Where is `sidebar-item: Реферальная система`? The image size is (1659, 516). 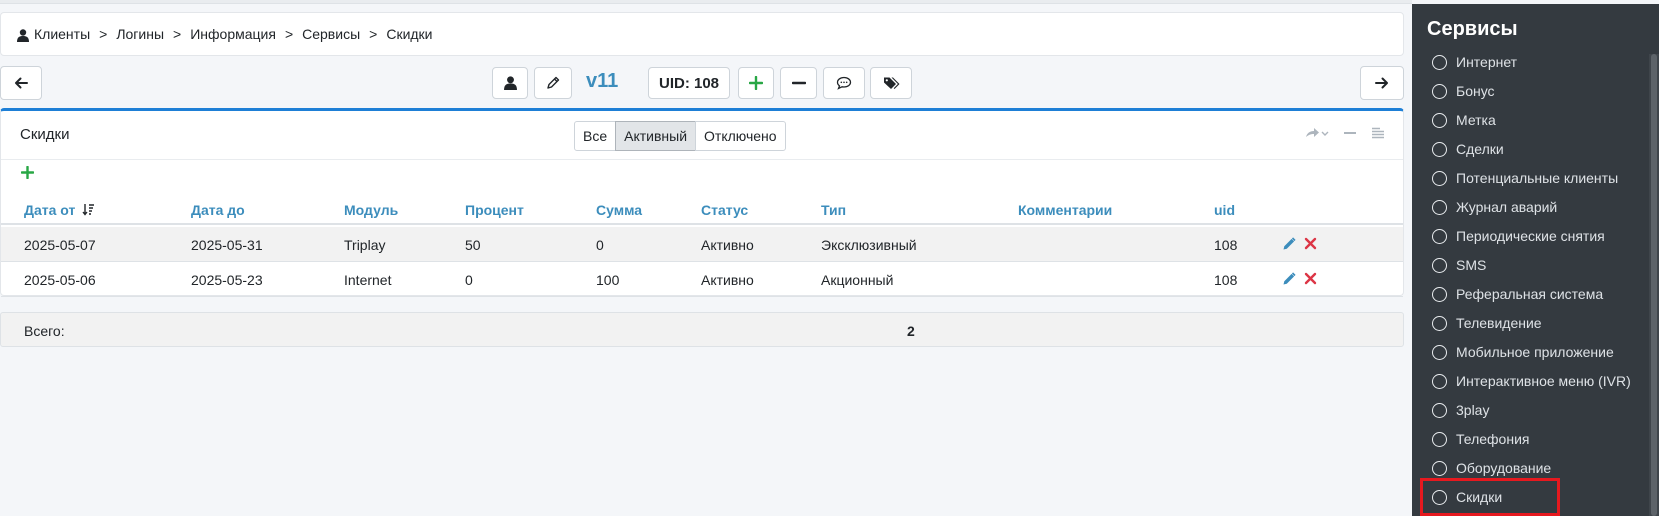 sidebar-item: Реферальная система is located at coordinates (1517, 294).